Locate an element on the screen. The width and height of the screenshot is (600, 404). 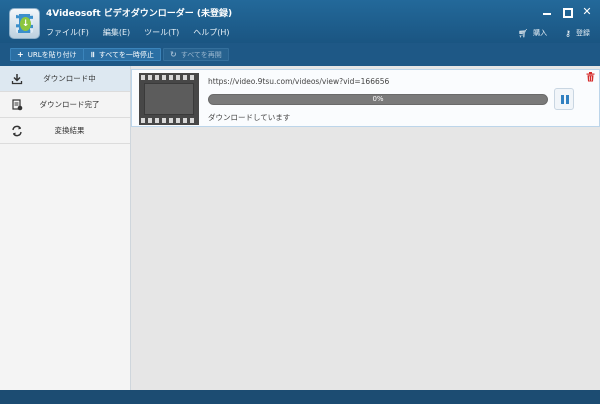
app-logo: ↓ is located at coordinates (24, 23).